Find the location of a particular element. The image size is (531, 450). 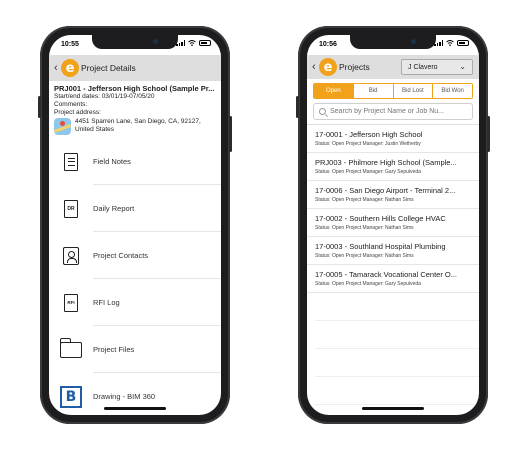

page-title: Project Details is located at coordinates (108, 68).